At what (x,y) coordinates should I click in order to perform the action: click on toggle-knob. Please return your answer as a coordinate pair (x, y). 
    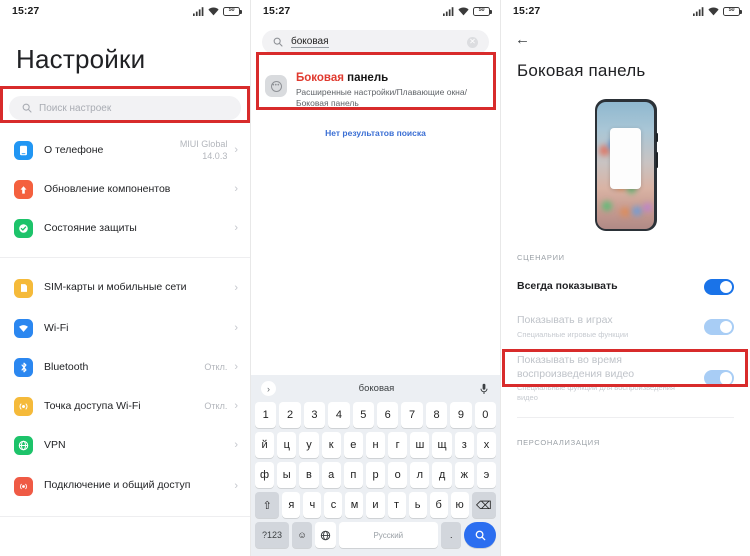
    Looking at the image, I should click on (725, 327).